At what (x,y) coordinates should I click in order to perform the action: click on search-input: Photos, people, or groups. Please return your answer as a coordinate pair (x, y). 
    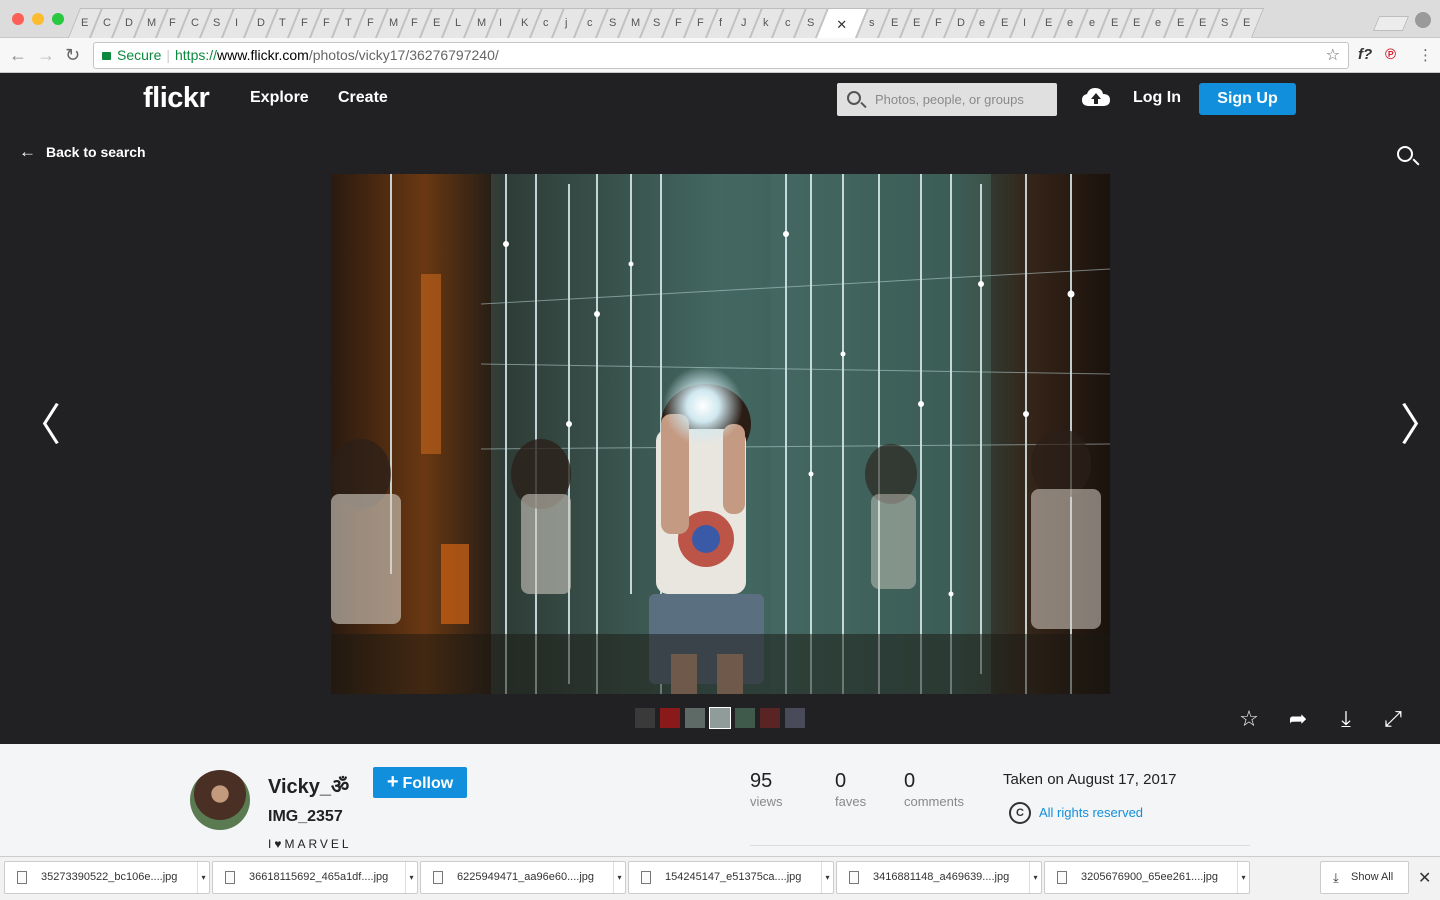
    Looking at the image, I should click on (947, 99).